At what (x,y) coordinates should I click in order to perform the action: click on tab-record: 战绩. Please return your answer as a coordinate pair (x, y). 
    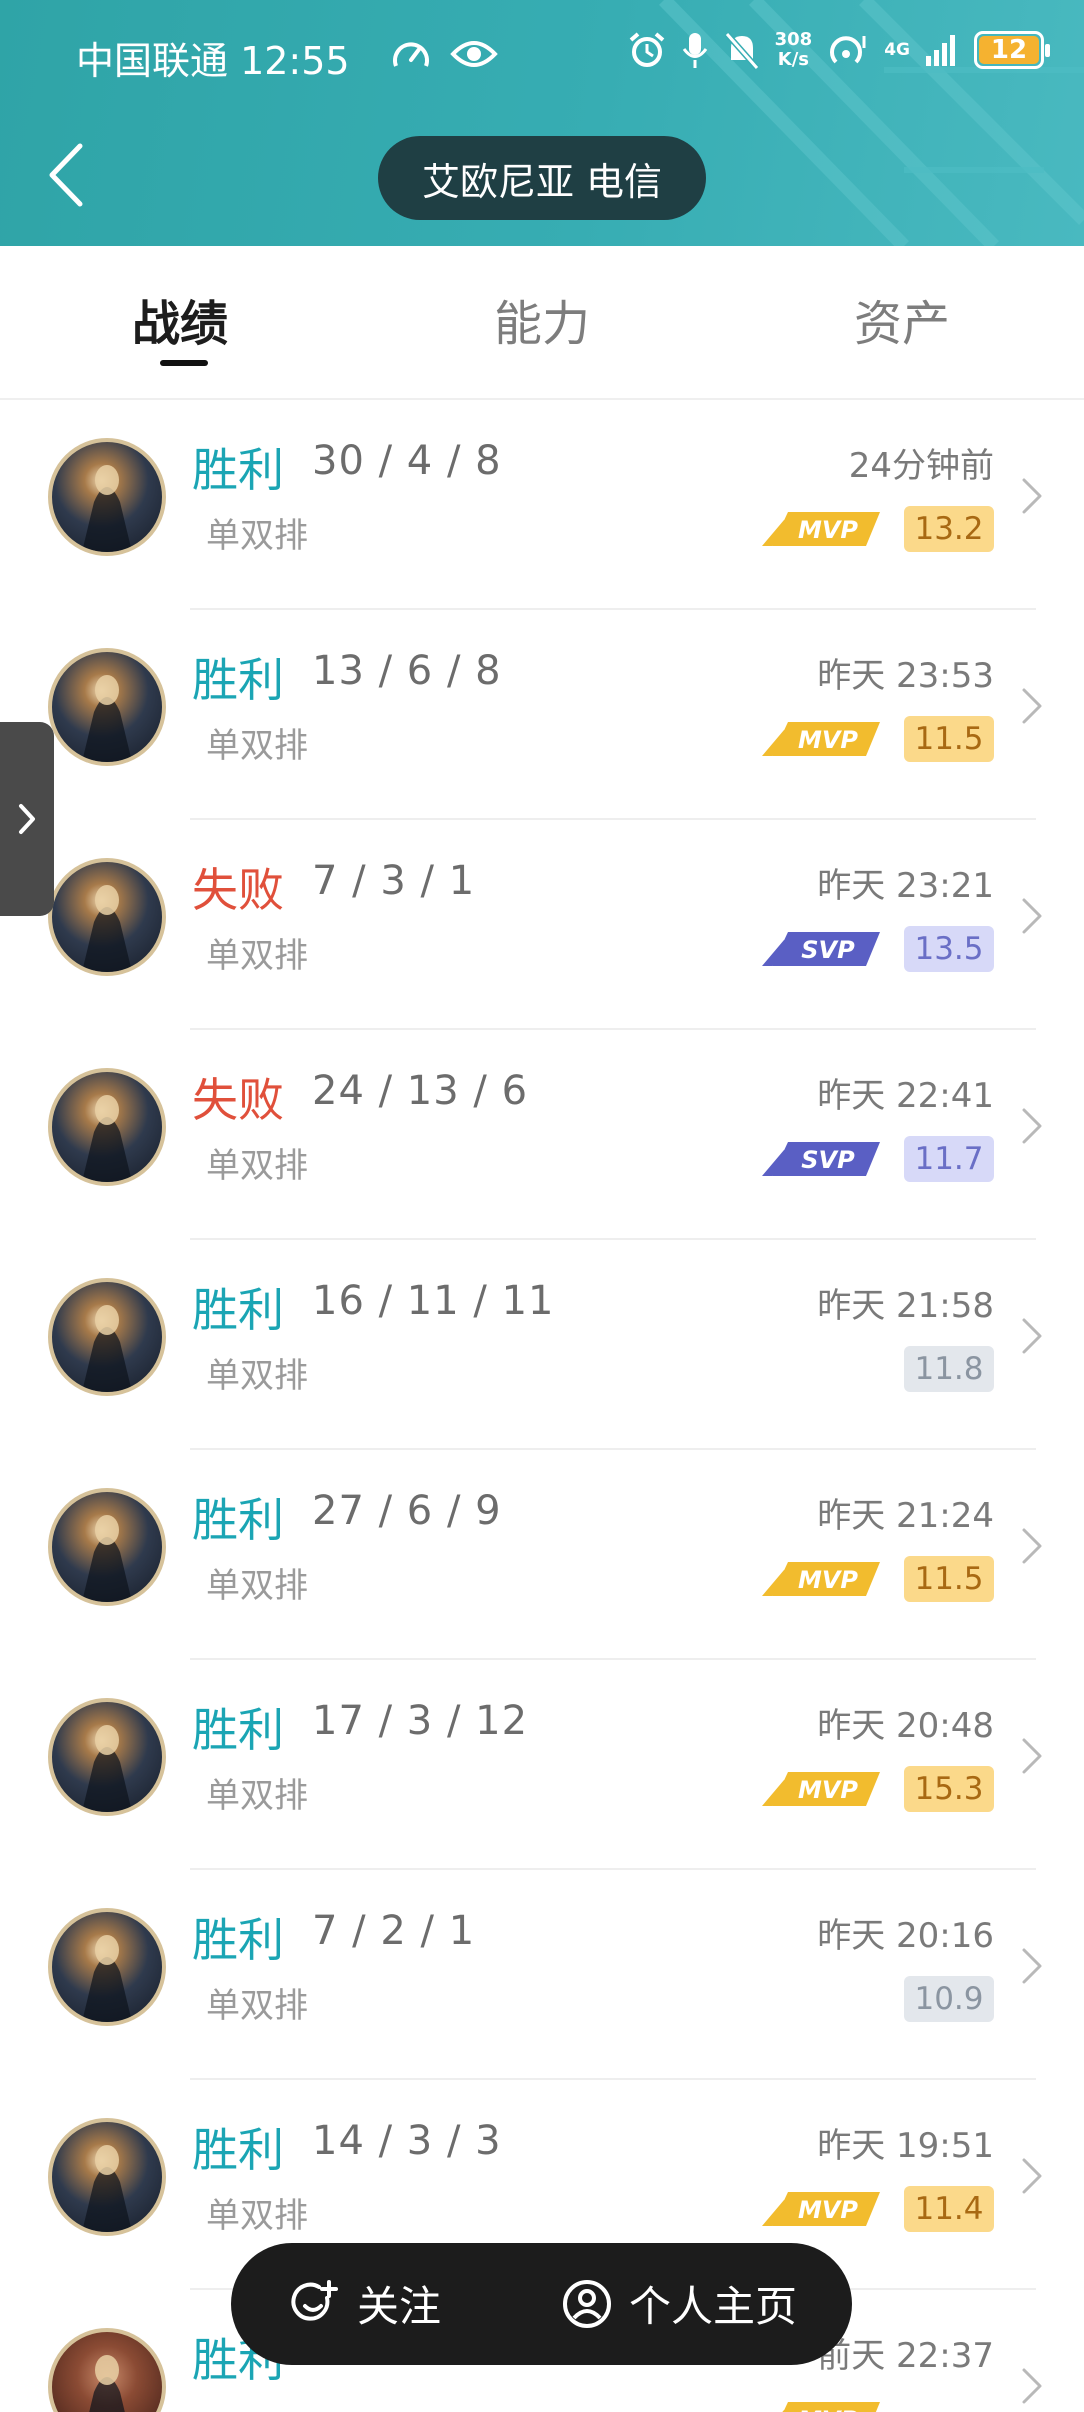
    Looking at the image, I should click on (180, 325).